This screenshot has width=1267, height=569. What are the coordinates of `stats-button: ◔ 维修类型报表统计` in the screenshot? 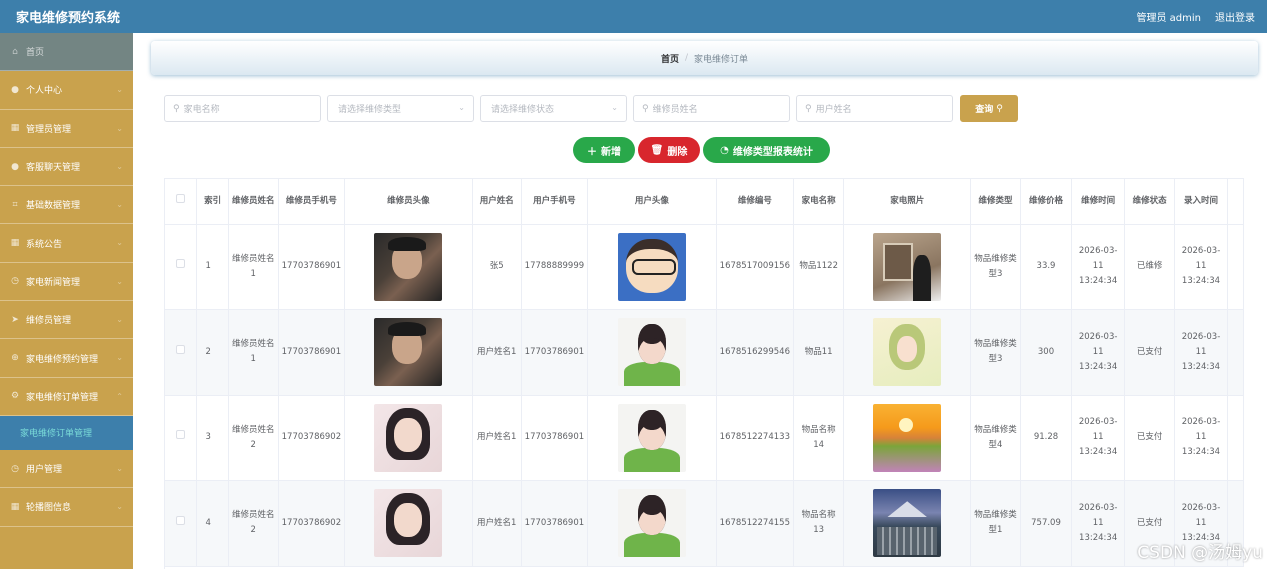 It's located at (766, 150).